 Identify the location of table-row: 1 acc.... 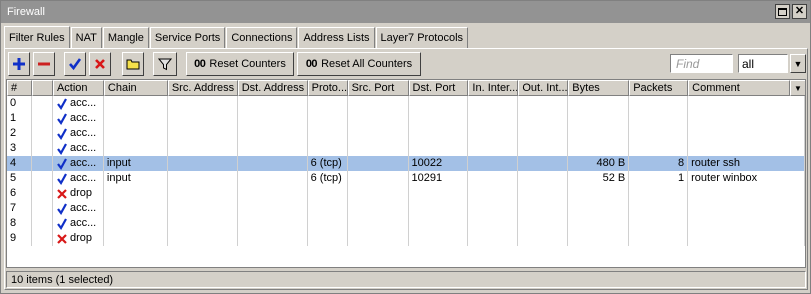
(406, 118).